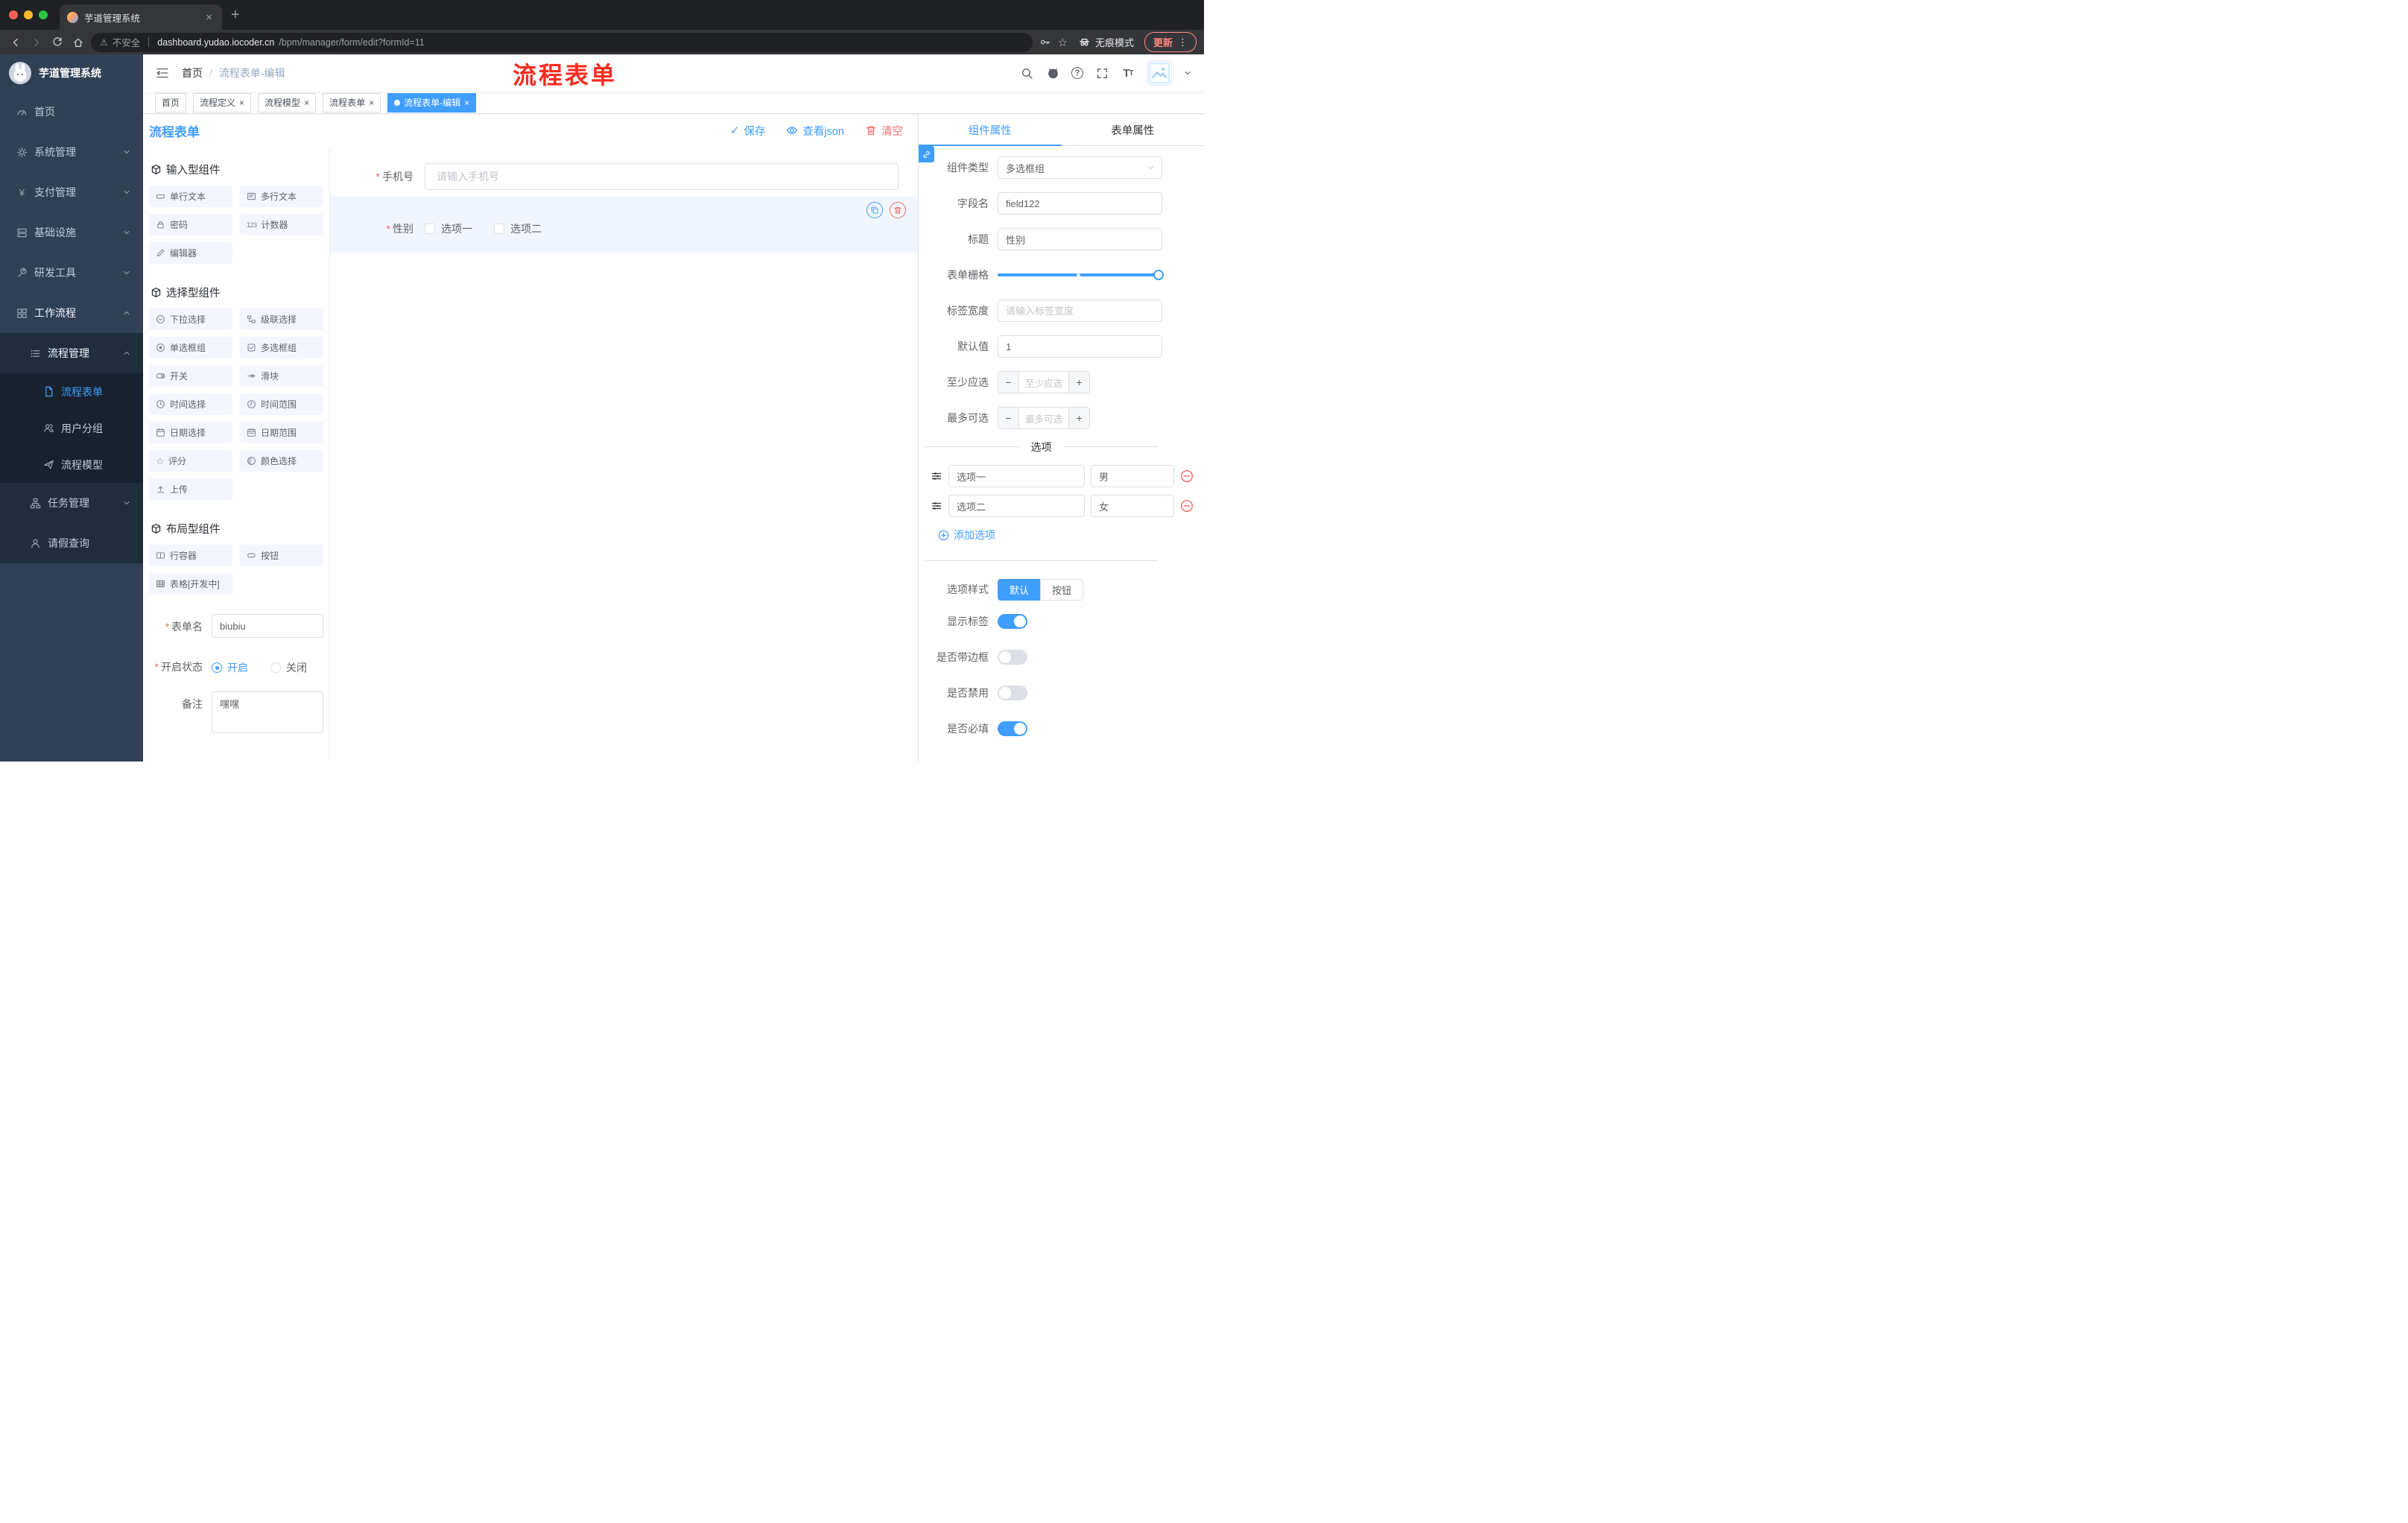 This screenshot has width=2408, height=1523. Describe the element at coordinates (288, 668) in the screenshot. I see `status-off-radio: 关闭` at that location.